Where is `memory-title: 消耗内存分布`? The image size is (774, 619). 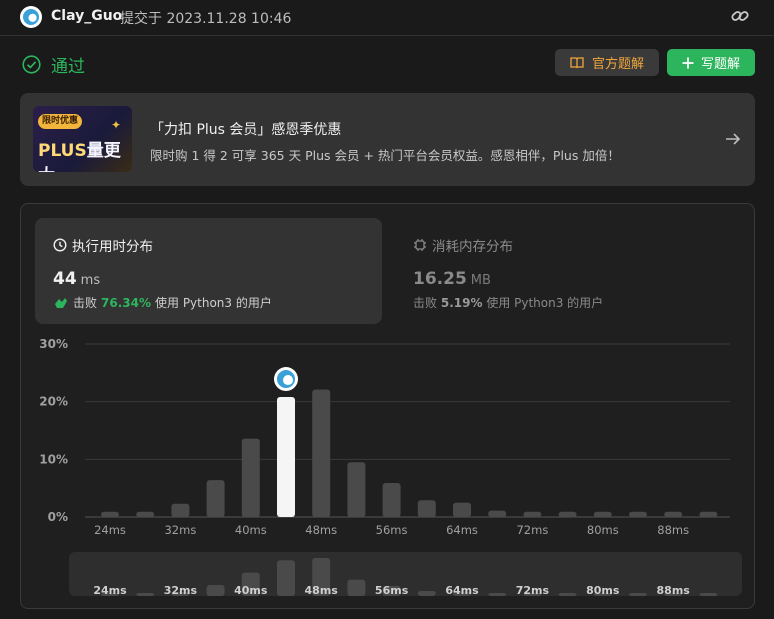
memory-title: 消耗内存分布 is located at coordinates (463, 245).